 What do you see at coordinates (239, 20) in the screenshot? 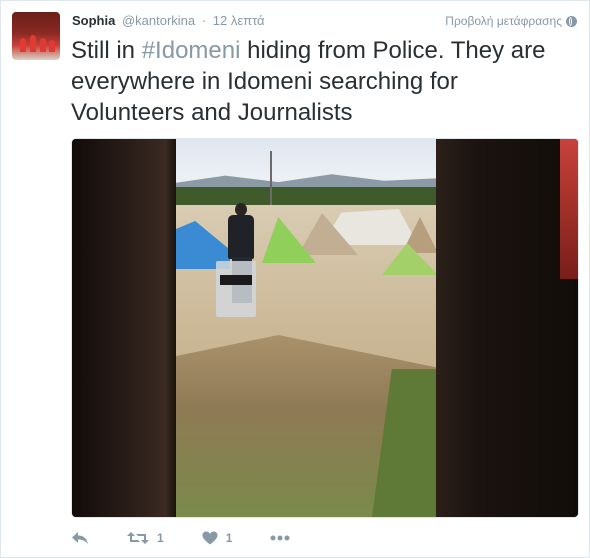
I see `tweet-timestamp: 12 λεπτά` at bounding box center [239, 20].